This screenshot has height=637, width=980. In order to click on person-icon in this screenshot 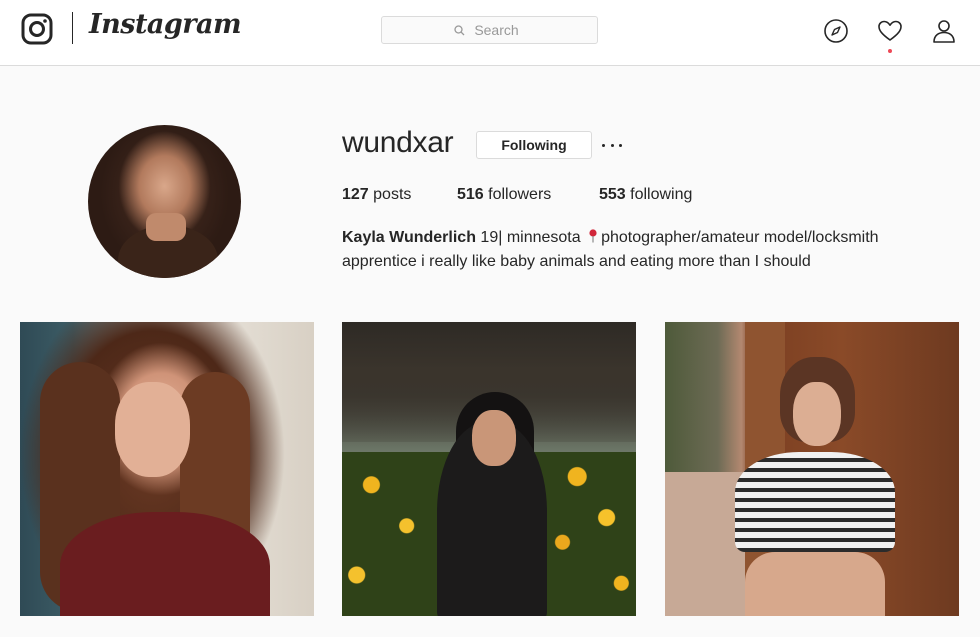, I will do `click(944, 31)`.